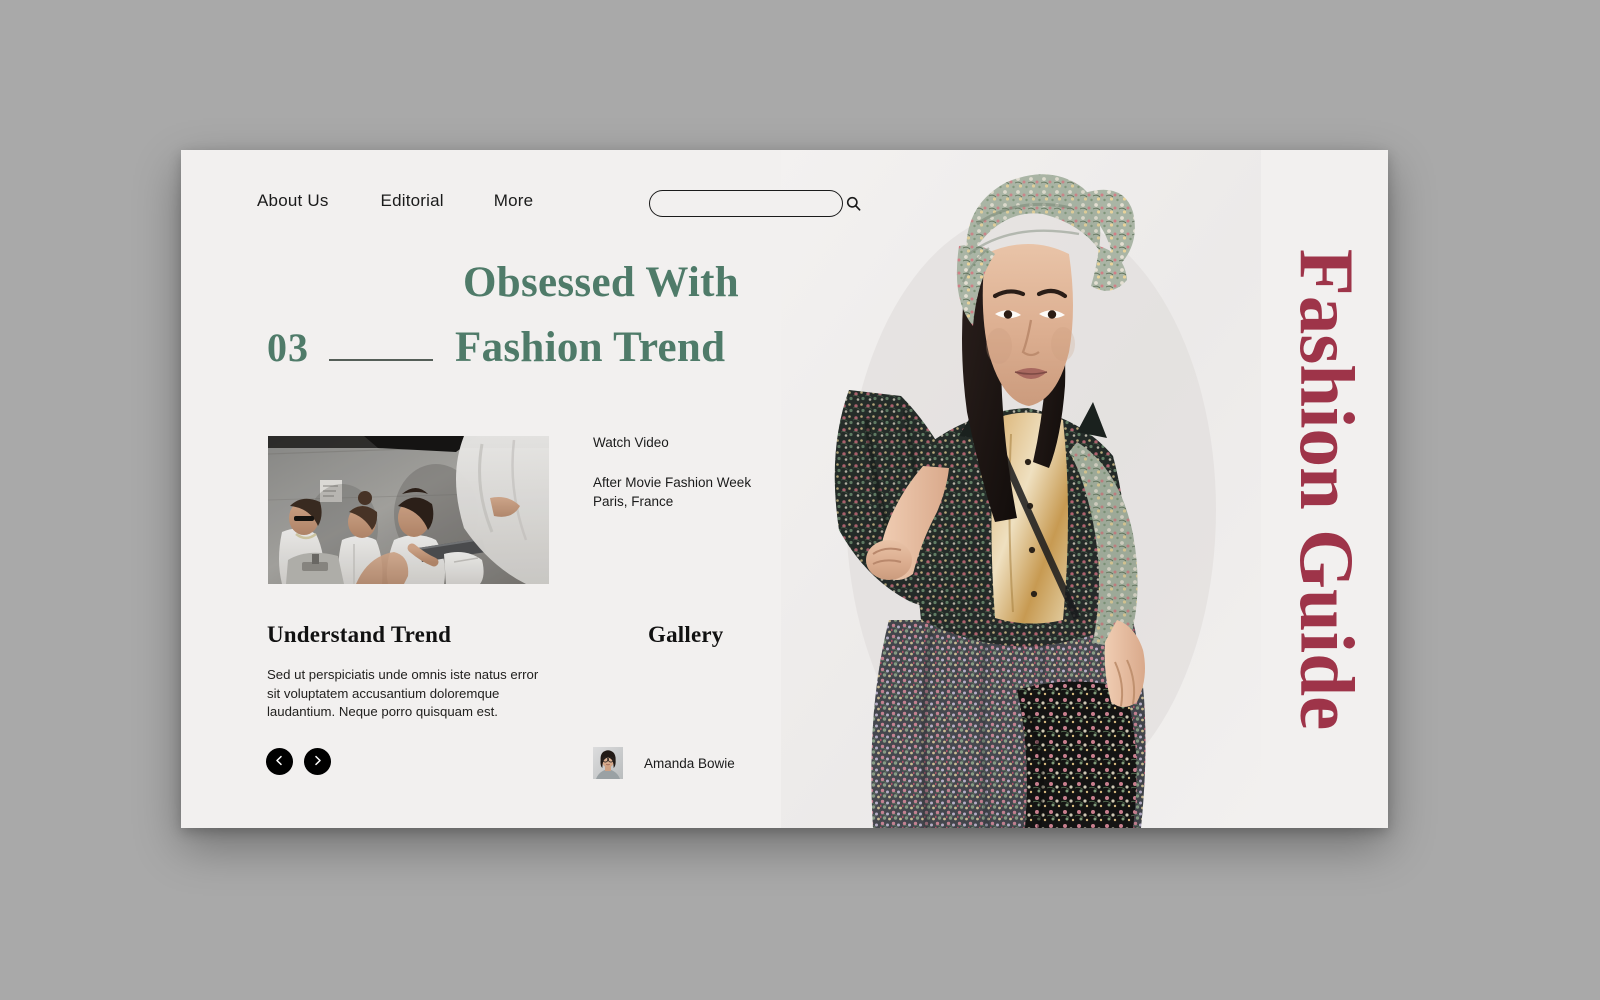 Image resolution: width=1600 pixels, height=1000 pixels. Describe the element at coordinates (601, 282) in the screenshot. I see `headline-line-1: Obsessed With` at that location.